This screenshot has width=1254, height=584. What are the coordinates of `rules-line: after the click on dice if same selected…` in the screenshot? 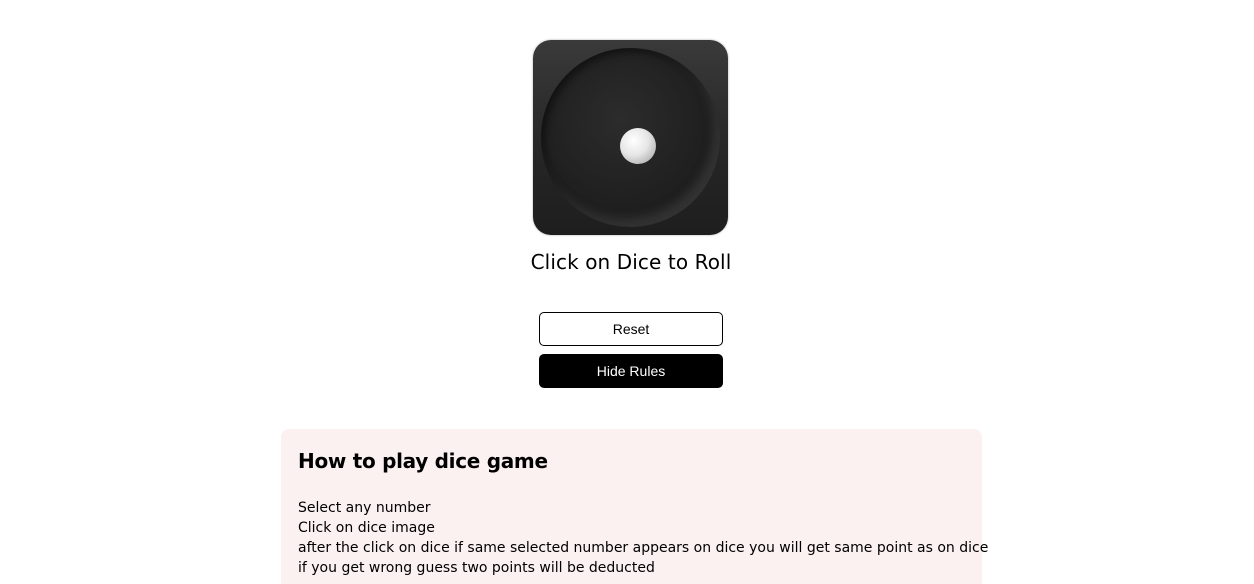 It's located at (643, 548).